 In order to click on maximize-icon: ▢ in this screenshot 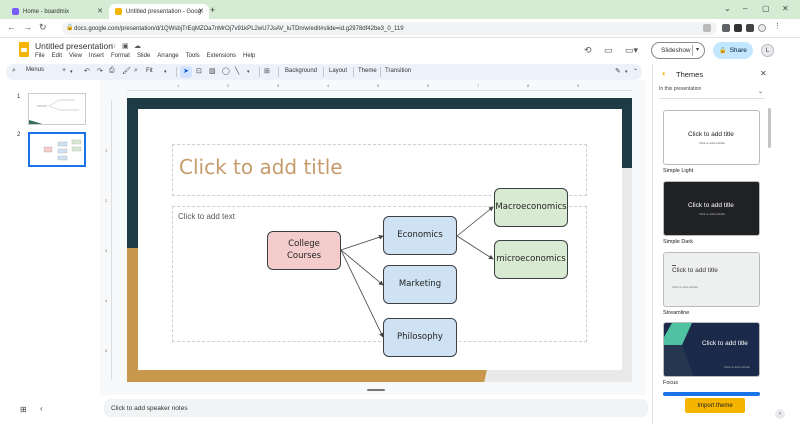, I will do `click(766, 8)`.